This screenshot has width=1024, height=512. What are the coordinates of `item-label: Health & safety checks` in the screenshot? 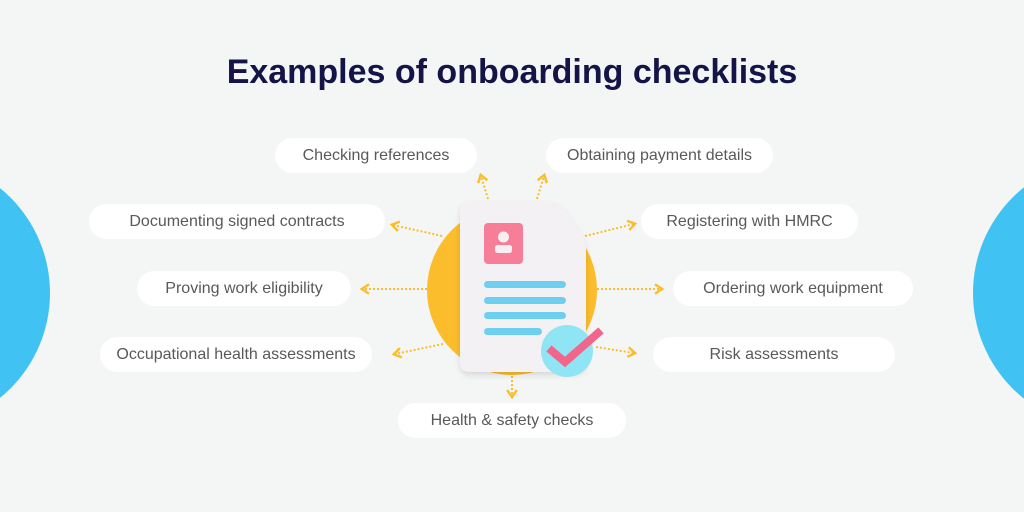 It's located at (512, 420).